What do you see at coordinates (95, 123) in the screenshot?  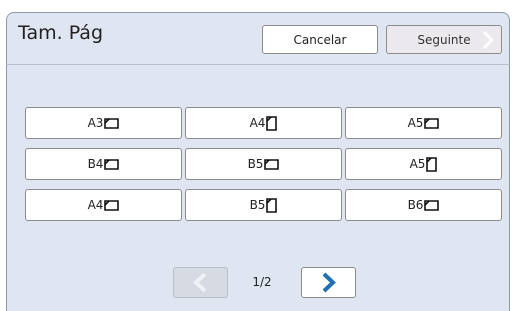 I see `size-label: A3` at bounding box center [95, 123].